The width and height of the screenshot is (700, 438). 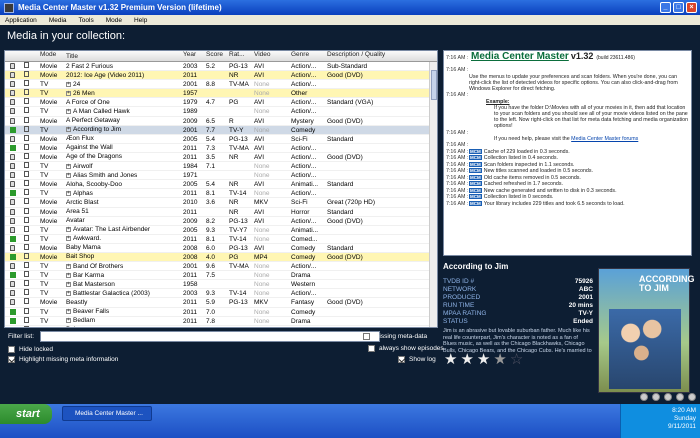 What do you see at coordinates (658, 411) in the screenshot?
I see `clock-time: 8:20 AM` at bounding box center [658, 411].